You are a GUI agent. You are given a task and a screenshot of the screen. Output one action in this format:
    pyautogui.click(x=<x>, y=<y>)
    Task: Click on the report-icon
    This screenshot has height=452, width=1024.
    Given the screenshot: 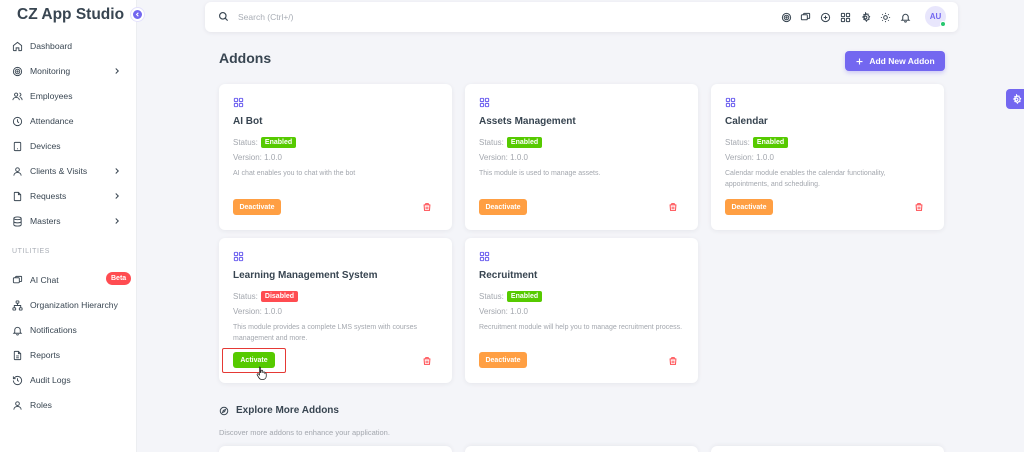 What is the action you would take?
    pyautogui.click(x=17, y=355)
    